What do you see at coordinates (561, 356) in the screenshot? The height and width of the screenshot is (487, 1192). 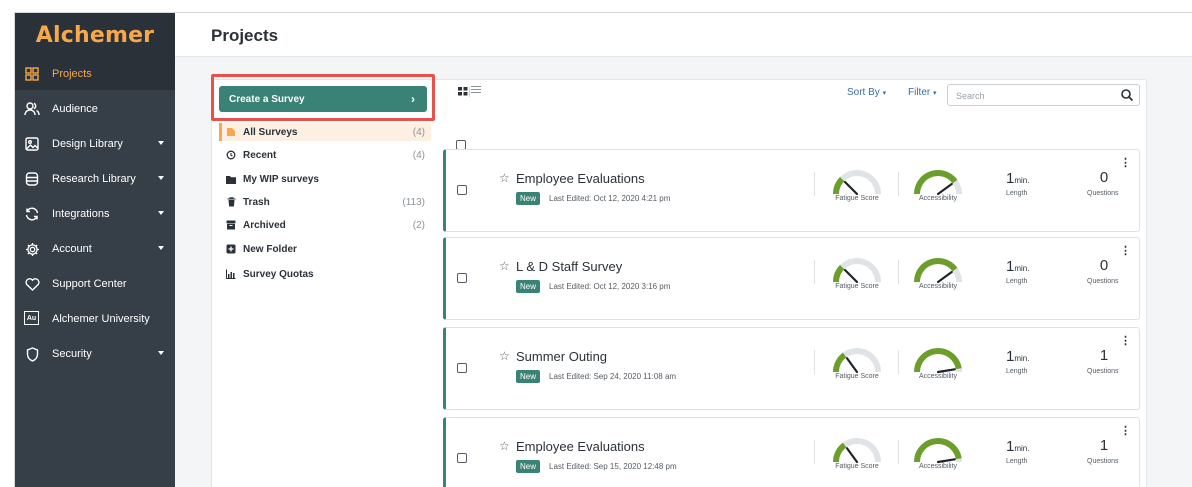 I see `survey-title: Summer Outing` at bounding box center [561, 356].